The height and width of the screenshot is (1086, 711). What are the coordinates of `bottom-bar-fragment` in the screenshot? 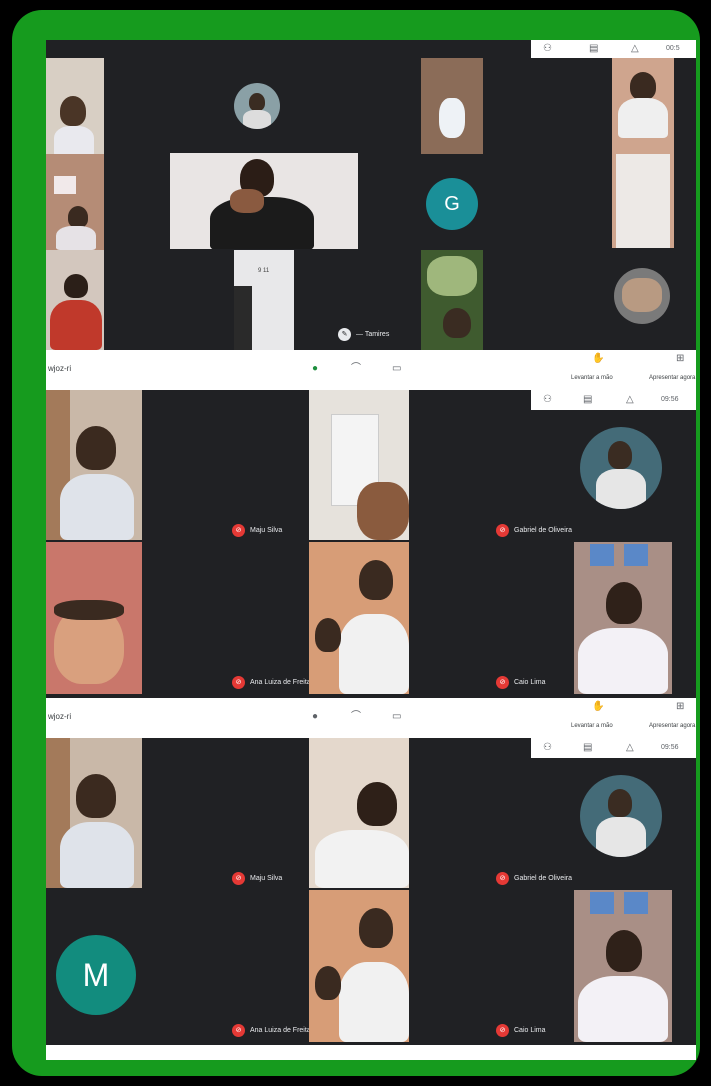 It's located at (371, 1052).